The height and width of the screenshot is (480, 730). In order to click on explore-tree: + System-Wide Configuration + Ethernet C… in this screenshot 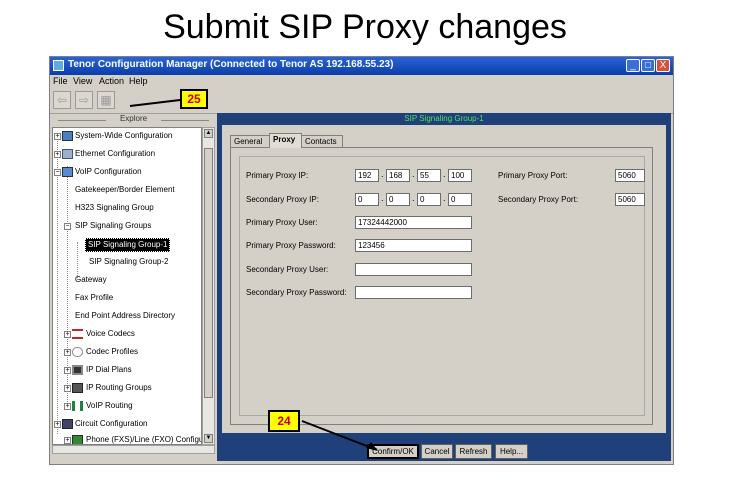, I will do `click(127, 286)`.